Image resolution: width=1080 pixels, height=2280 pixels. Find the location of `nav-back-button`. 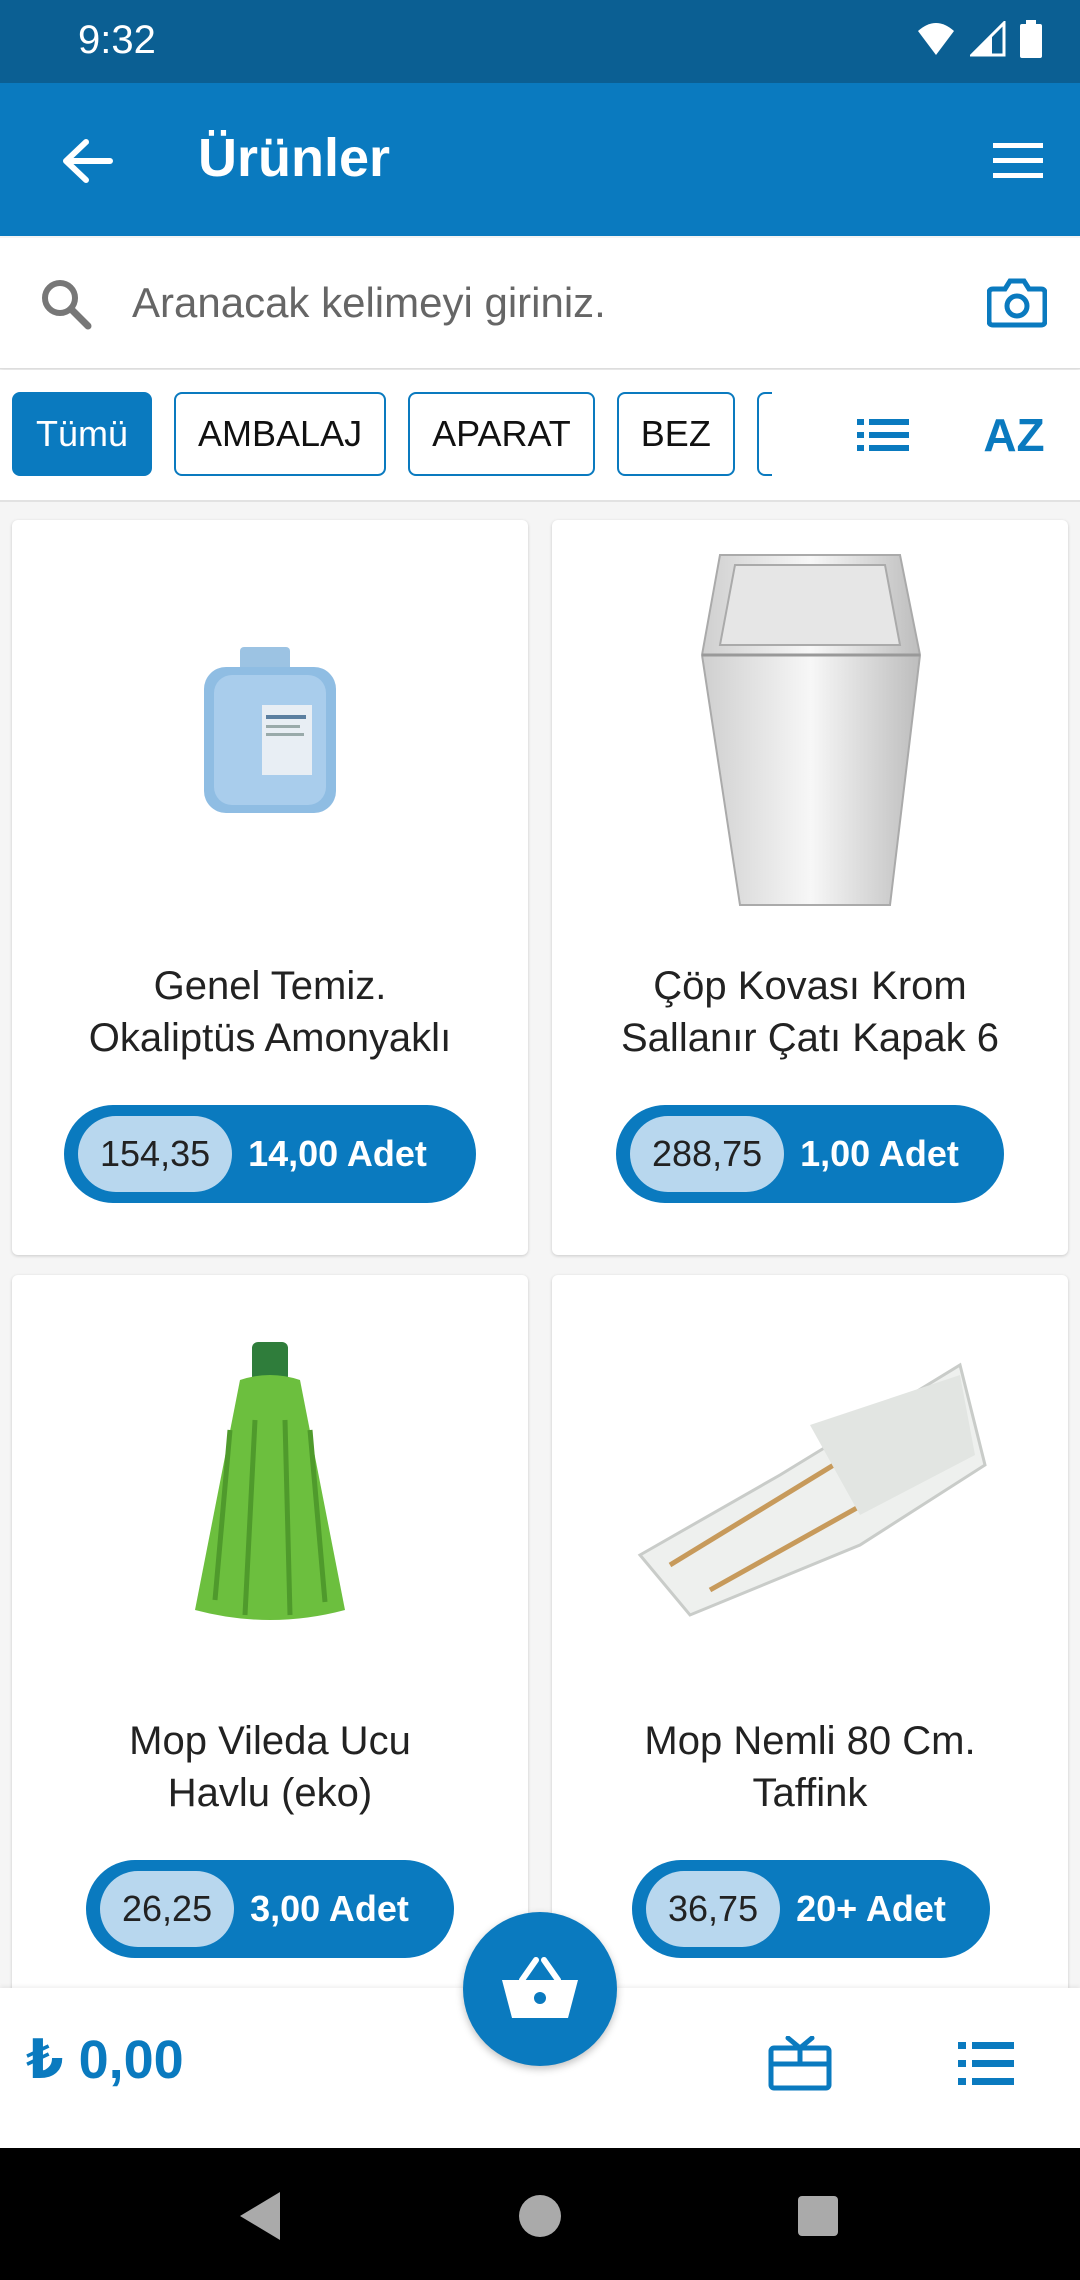

nav-back-button is located at coordinates (260, 2216).